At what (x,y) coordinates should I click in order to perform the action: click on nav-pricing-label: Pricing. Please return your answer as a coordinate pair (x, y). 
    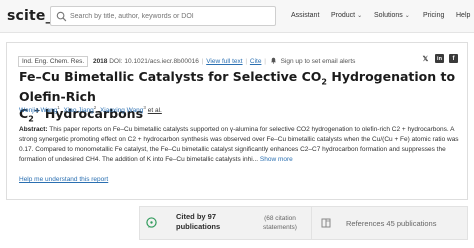
    Looking at the image, I should click on (434, 15).